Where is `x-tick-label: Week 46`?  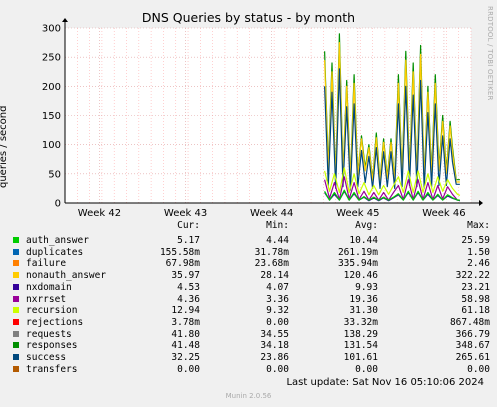
x-tick-label: Week 46 is located at coordinates (443, 213).